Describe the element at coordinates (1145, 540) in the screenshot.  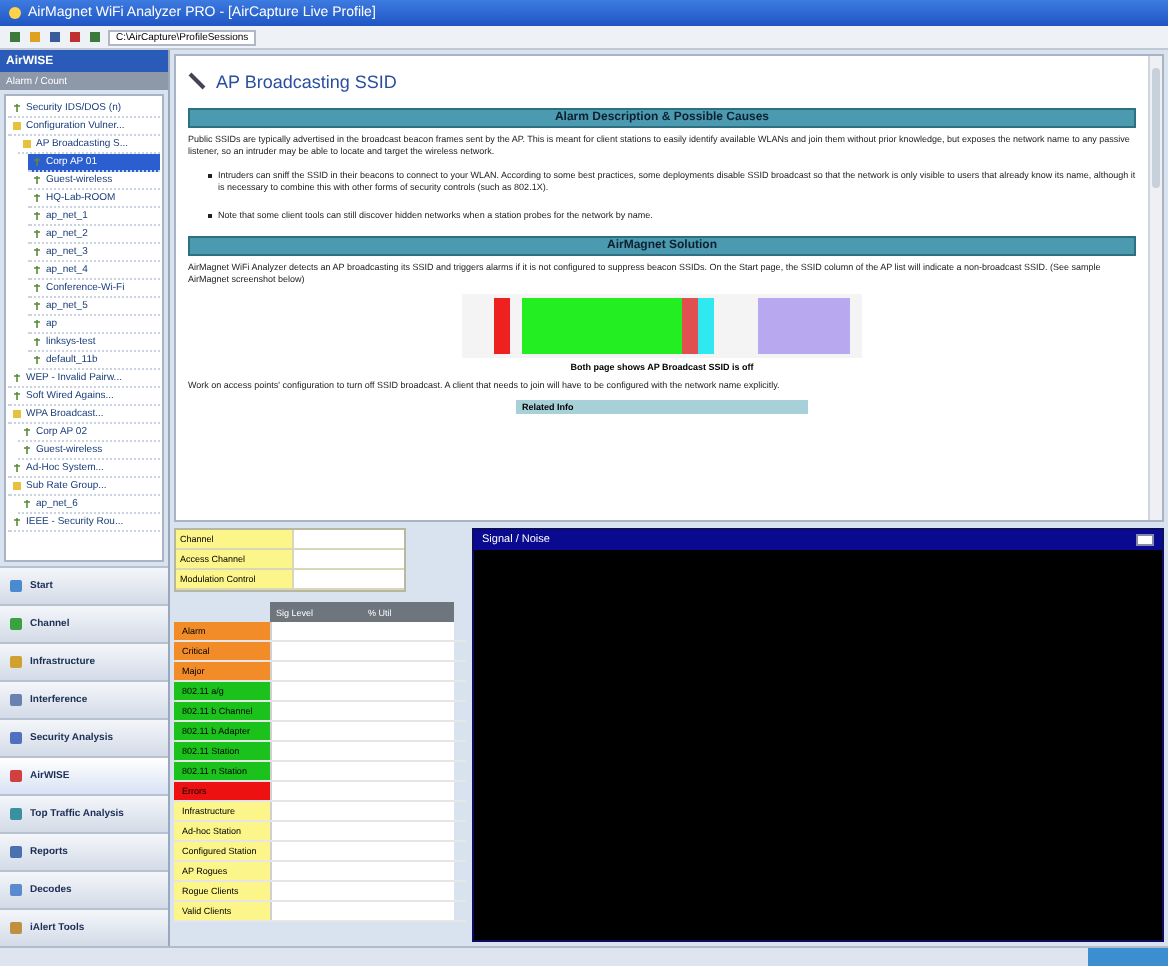
I see `window-icon` at that location.